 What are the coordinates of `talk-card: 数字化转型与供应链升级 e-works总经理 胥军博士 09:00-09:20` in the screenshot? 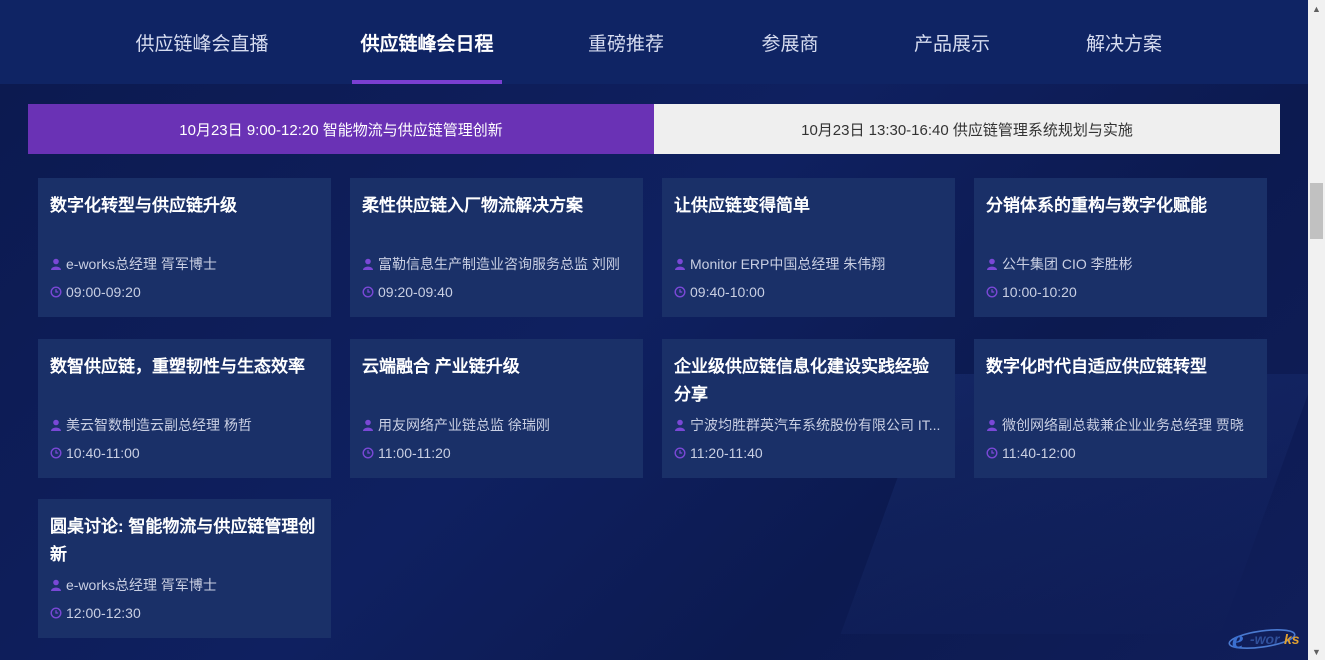 It's located at (184, 247).